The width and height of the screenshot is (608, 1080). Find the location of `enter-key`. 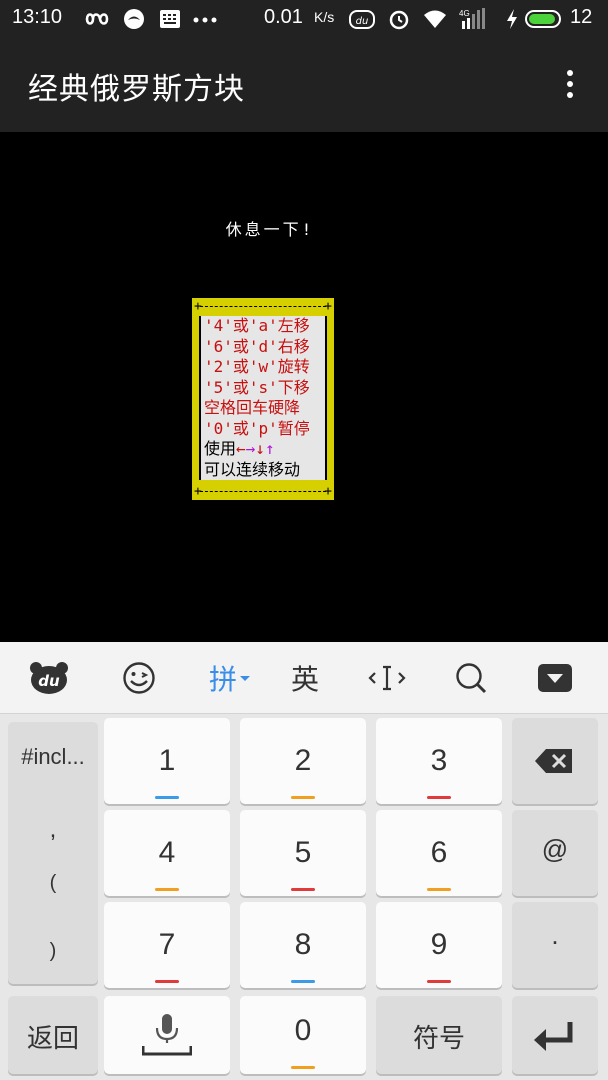

enter-key is located at coordinates (555, 1035).